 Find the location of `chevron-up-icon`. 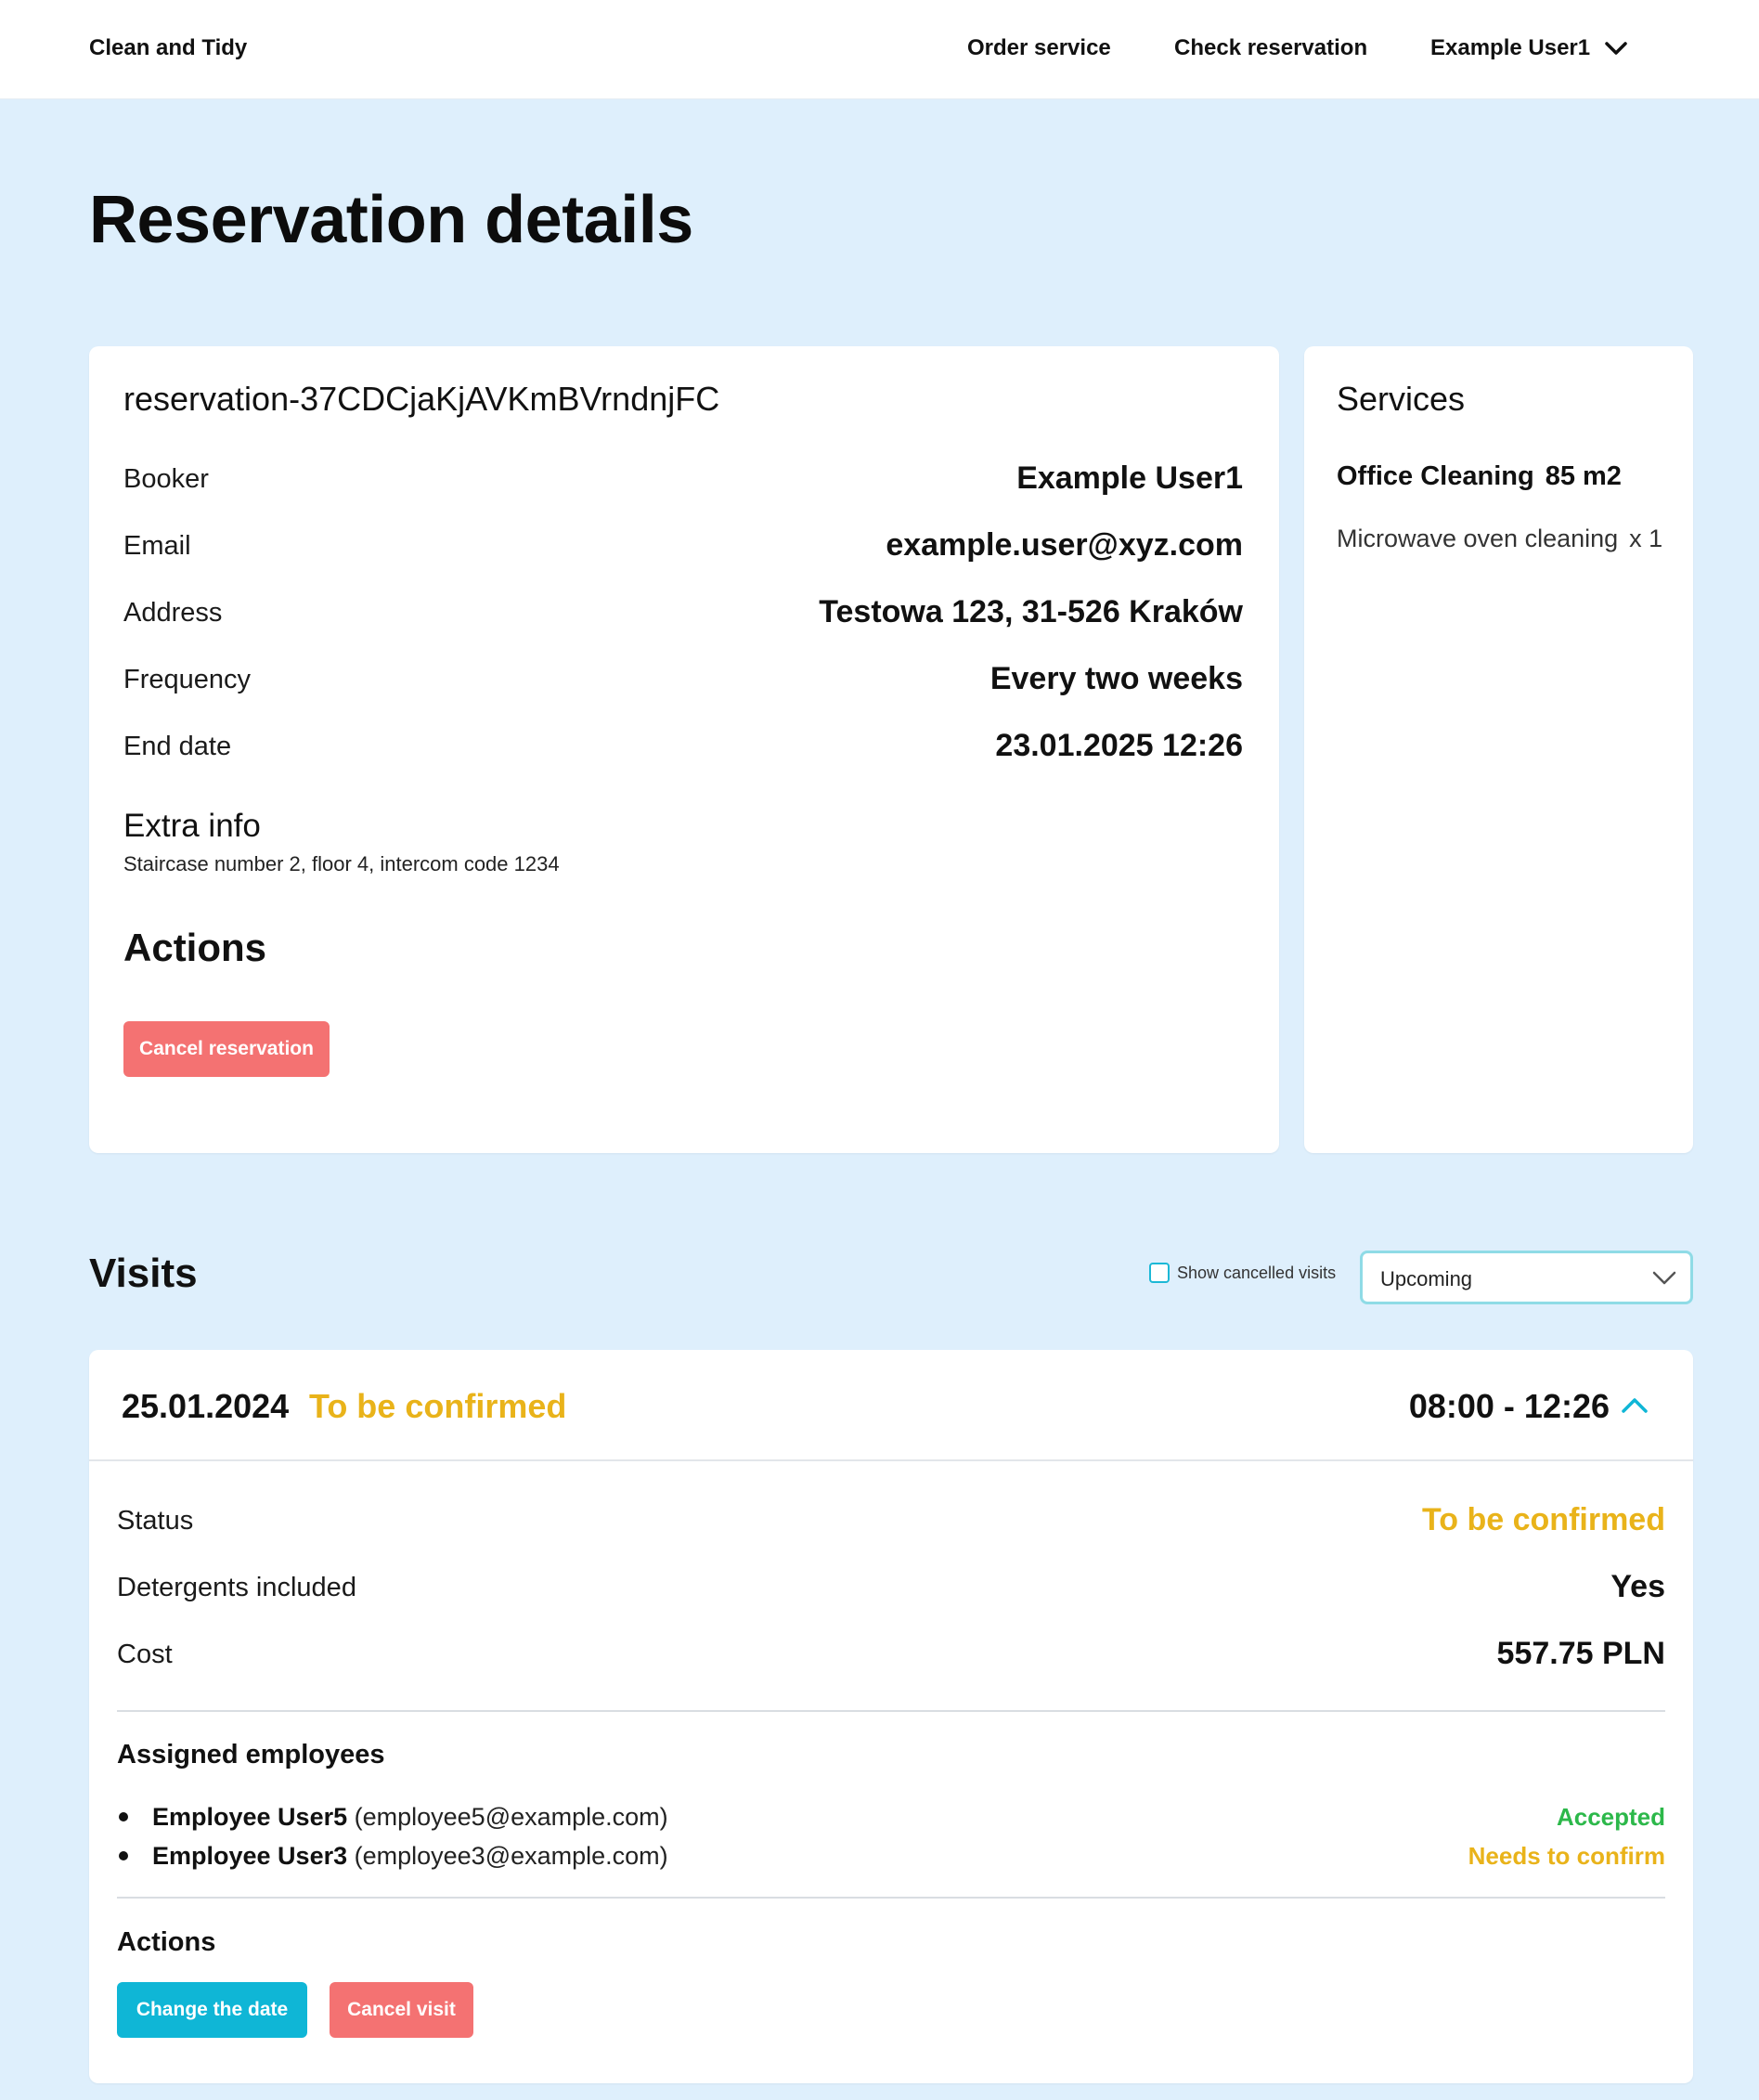

chevron-up-icon is located at coordinates (1634, 1406).